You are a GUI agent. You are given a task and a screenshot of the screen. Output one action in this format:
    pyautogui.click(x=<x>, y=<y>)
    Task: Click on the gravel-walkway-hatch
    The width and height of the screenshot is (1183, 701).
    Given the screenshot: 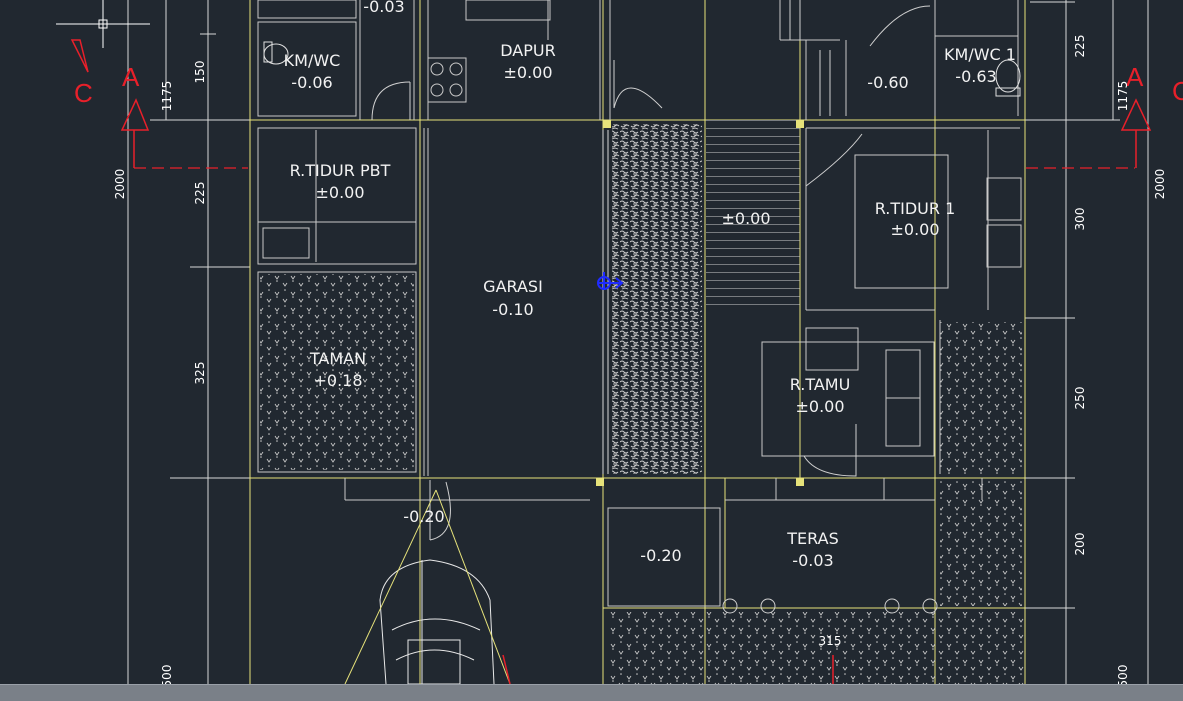 What is the action you would take?
    pyautogui.click(x=657, y=299)
    